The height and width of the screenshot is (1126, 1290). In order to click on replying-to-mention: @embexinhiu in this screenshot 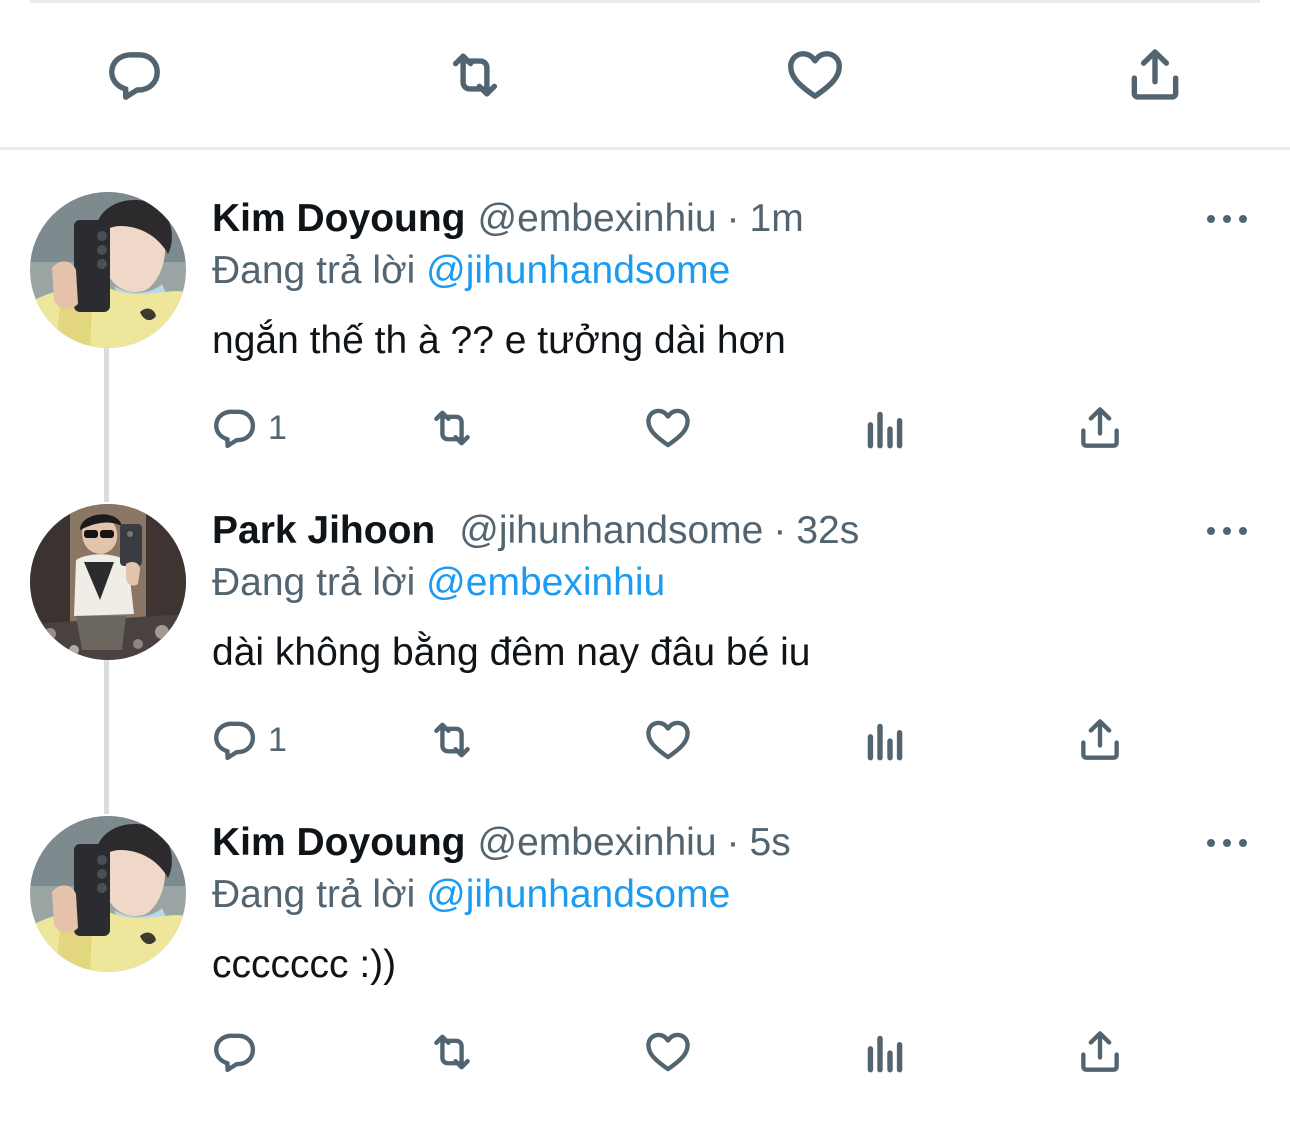, I will do `click(545, 582)`.